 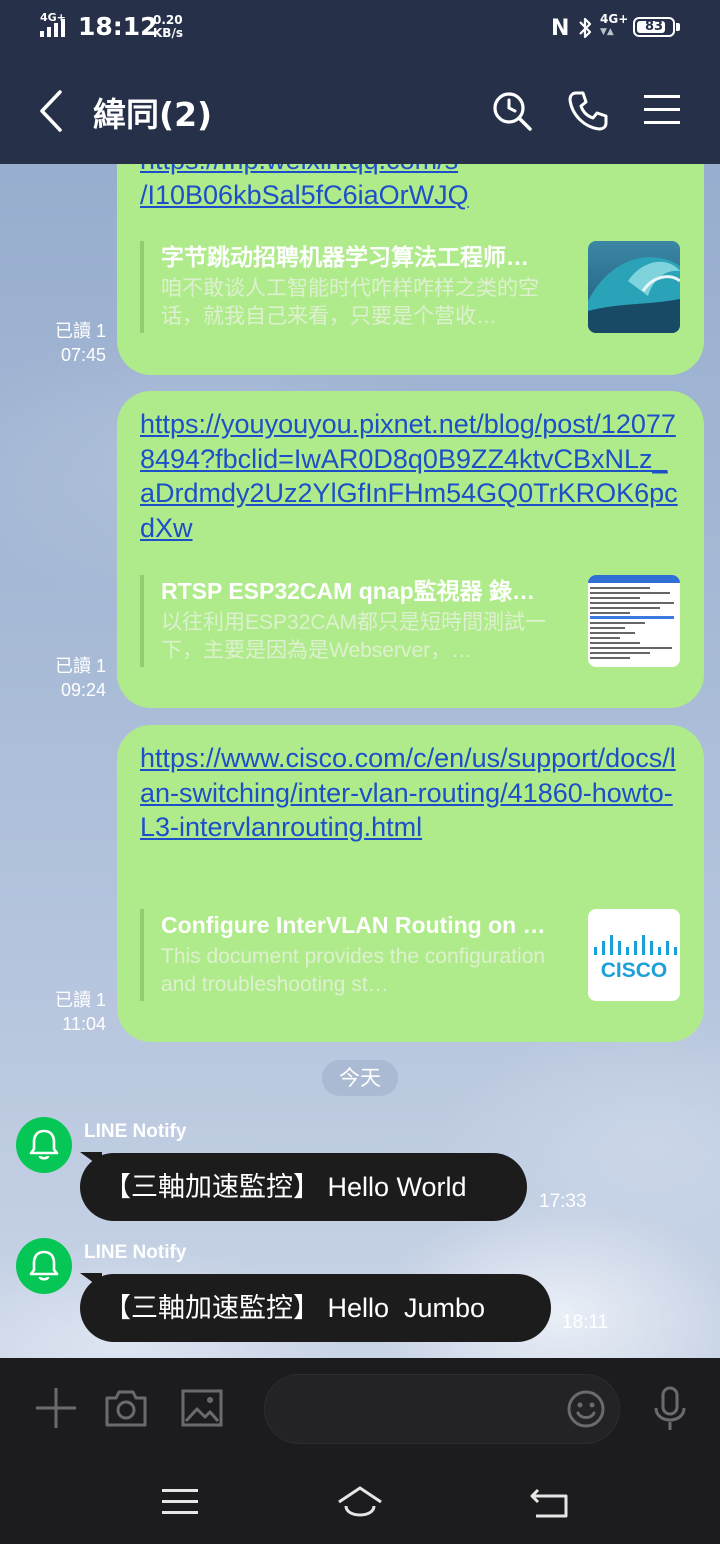 What do you see at coordinates (360, 1410) in the screenshot?
I see `message-input-bar` at bounding box center [360, 1410].